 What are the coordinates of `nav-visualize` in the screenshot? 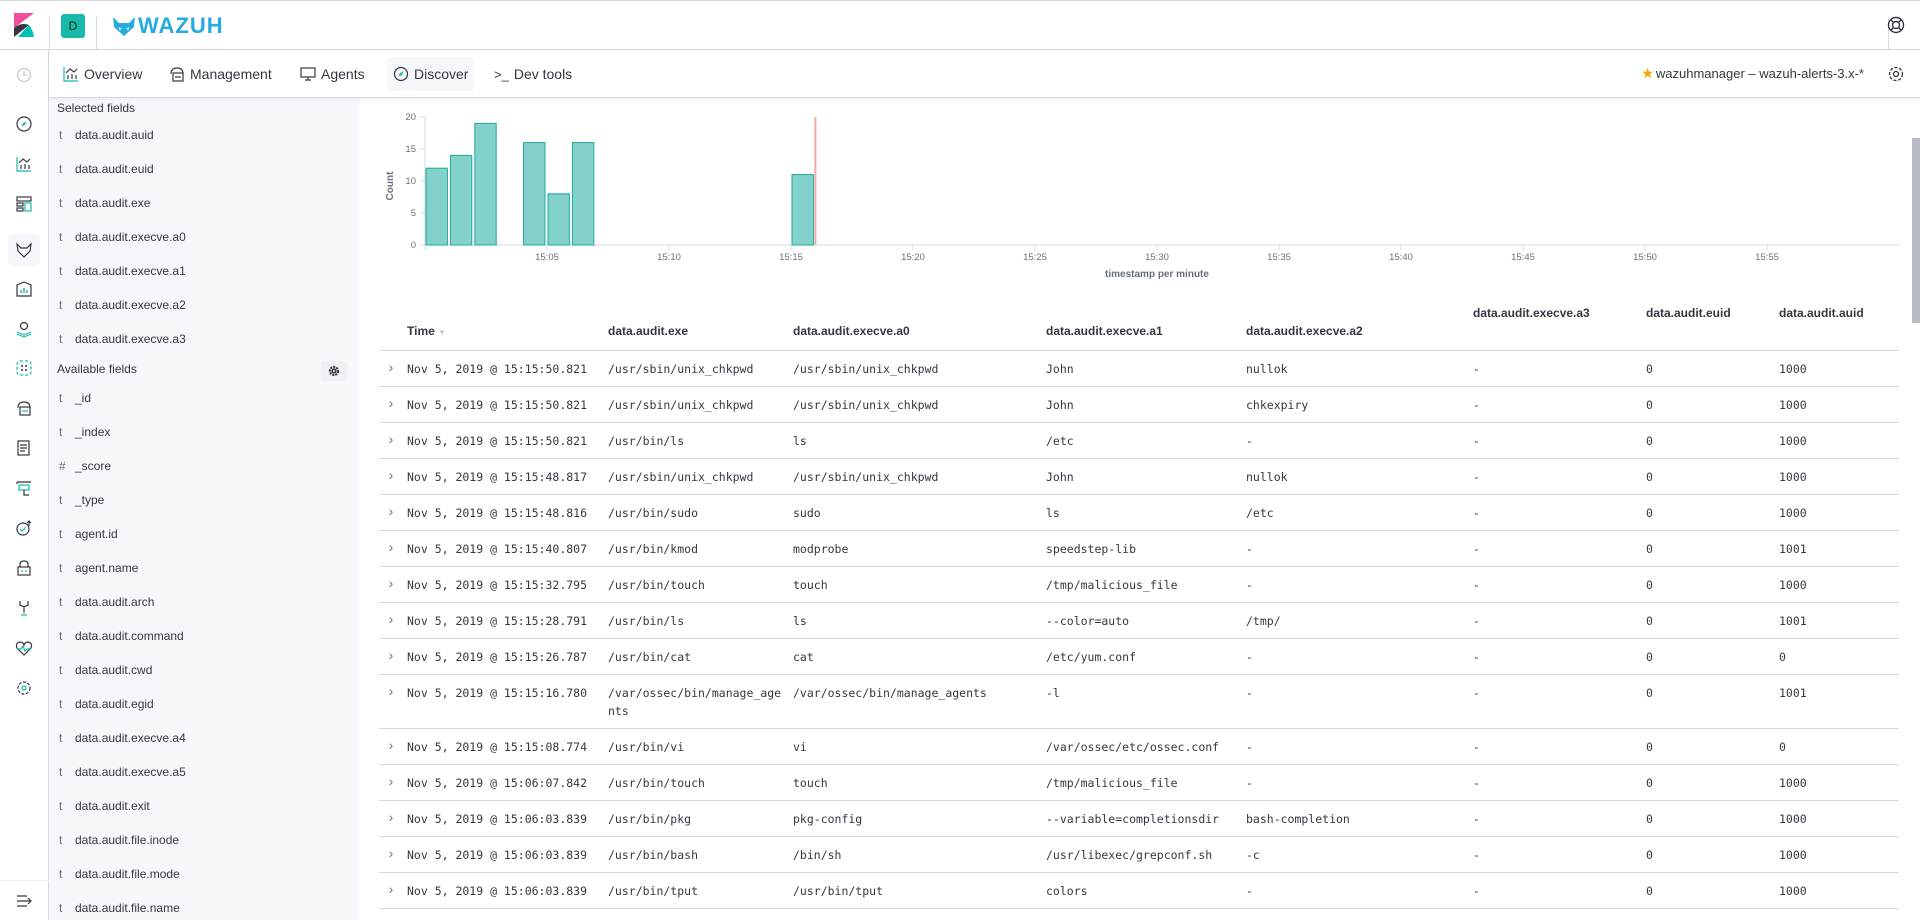 It's located at (24, 164).